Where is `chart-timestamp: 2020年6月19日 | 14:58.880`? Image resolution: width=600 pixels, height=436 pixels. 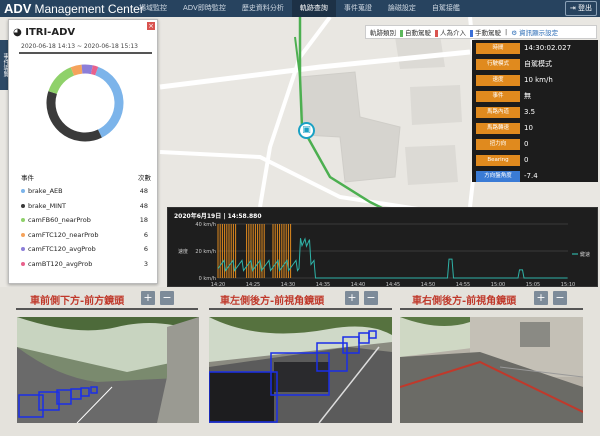 chart-timestamp: 2020年6月19日 | 14:58.880 is located at coordinates (218, 216).